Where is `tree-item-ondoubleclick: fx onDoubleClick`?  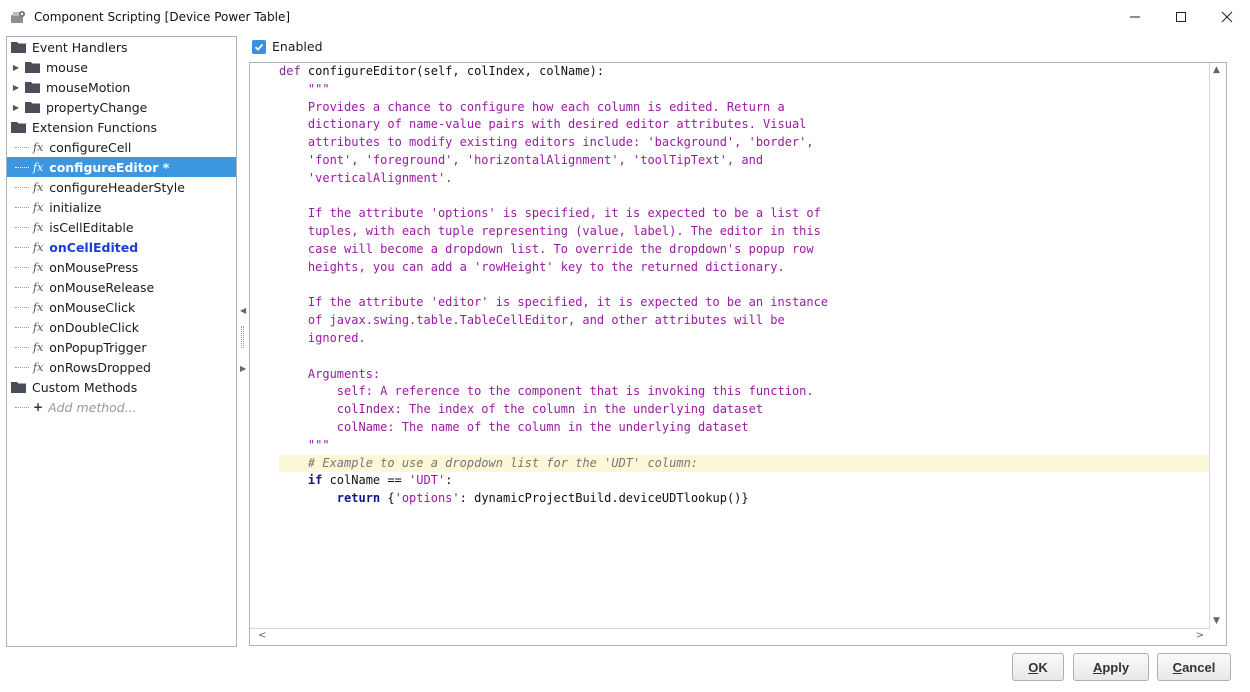
tree-item-ondoubleclick: fx onDoubleClick is located at coordinates (121, 327).